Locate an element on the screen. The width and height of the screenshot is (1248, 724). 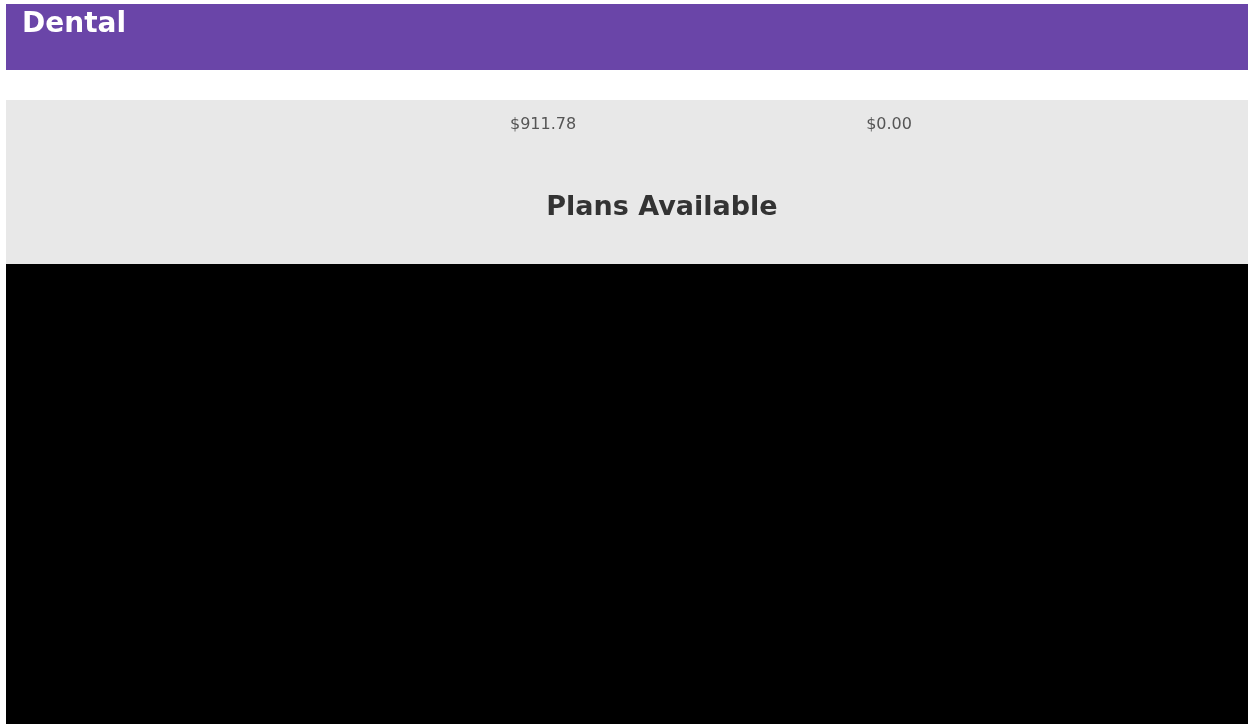
section-heading: Plans Available is located at coordinates (662, 206).